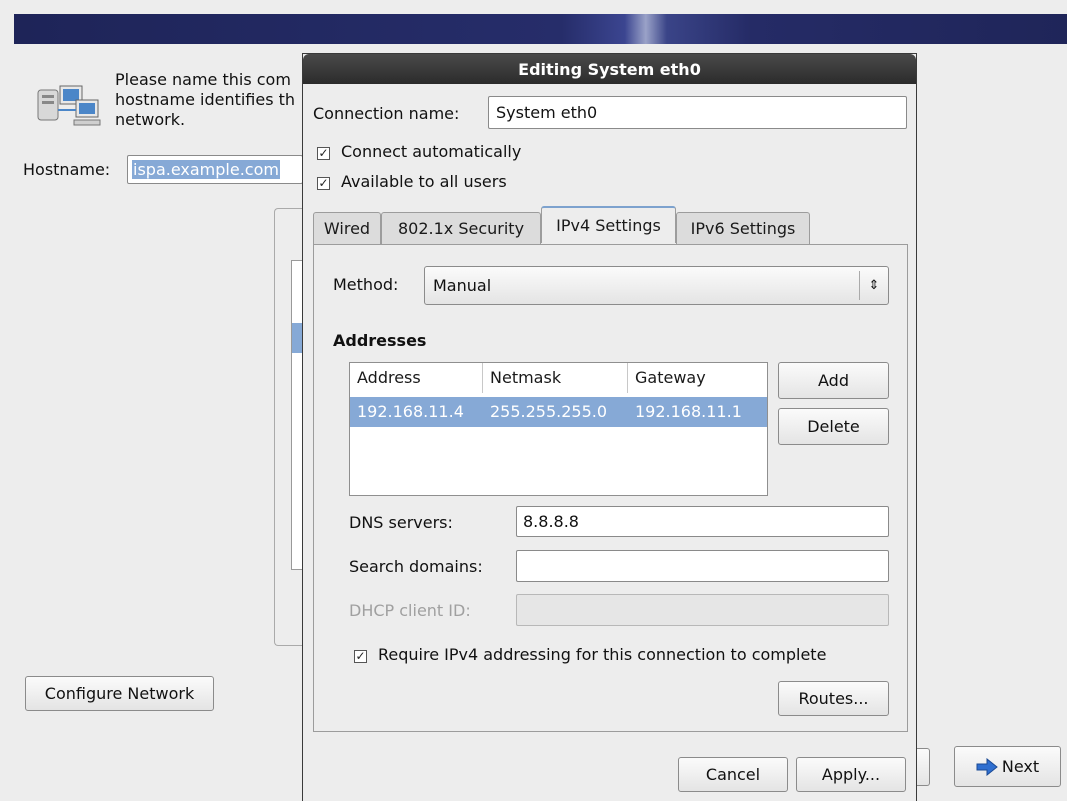  I want to click on intro-line: hostname identifies th, so click(205, 99).